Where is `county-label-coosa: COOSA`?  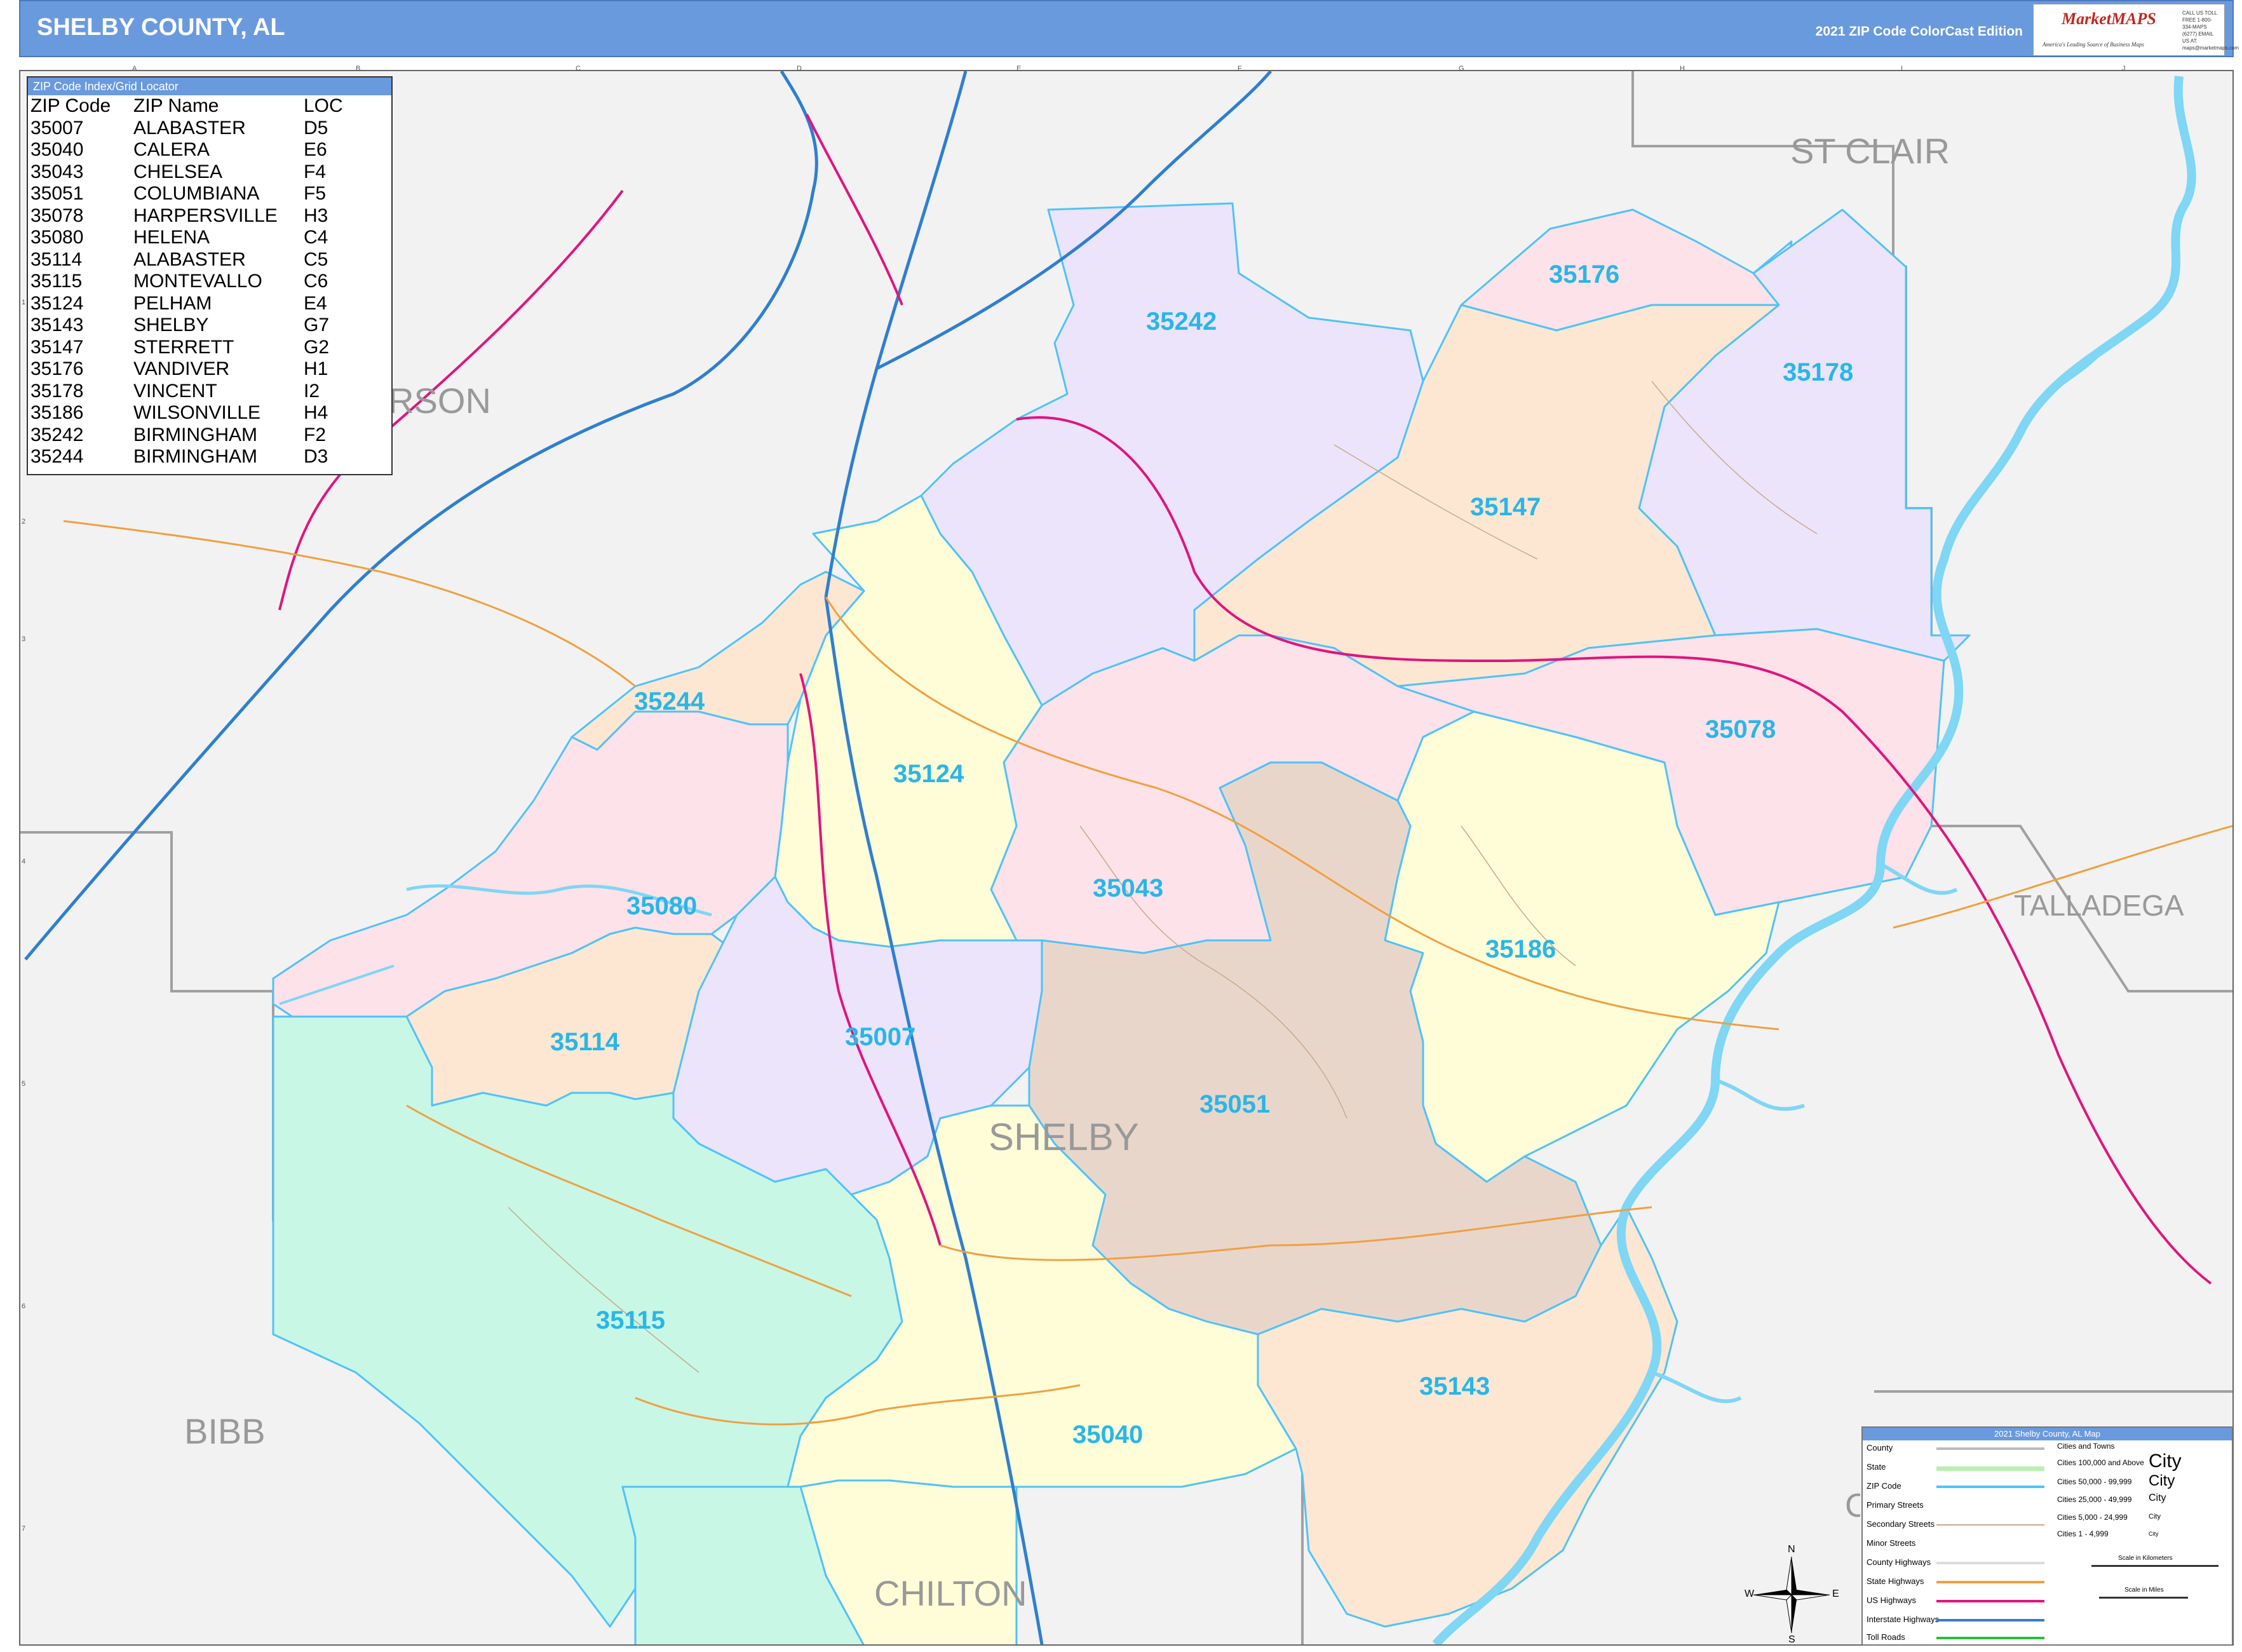
county-label-coosa: COOSA is located at coordinates (1852, 1505).